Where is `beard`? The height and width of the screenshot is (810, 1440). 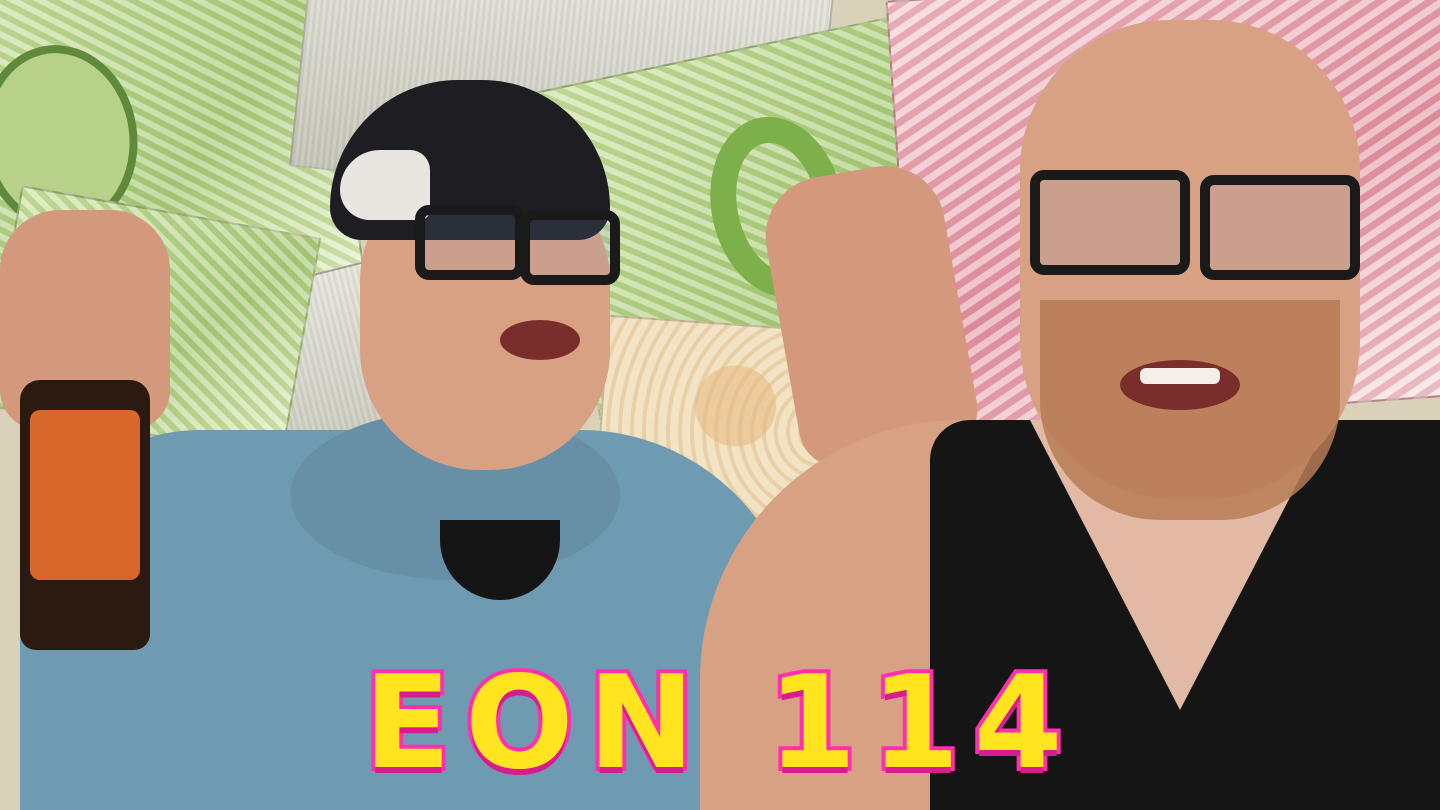
beard is located at coordinates (1190, 410).